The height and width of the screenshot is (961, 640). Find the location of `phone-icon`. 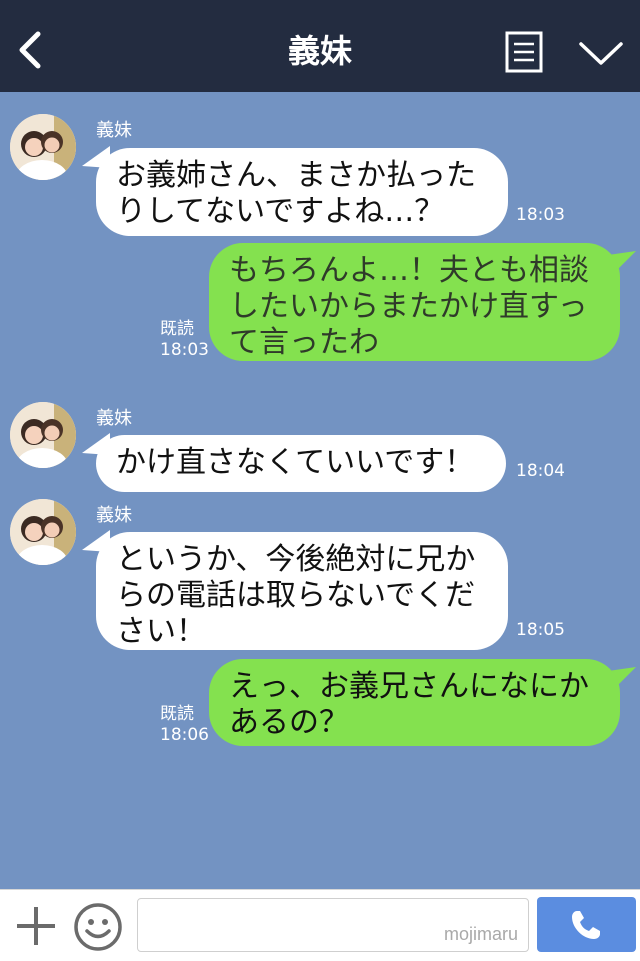

phone-icon is located at coordinates (586, 925).